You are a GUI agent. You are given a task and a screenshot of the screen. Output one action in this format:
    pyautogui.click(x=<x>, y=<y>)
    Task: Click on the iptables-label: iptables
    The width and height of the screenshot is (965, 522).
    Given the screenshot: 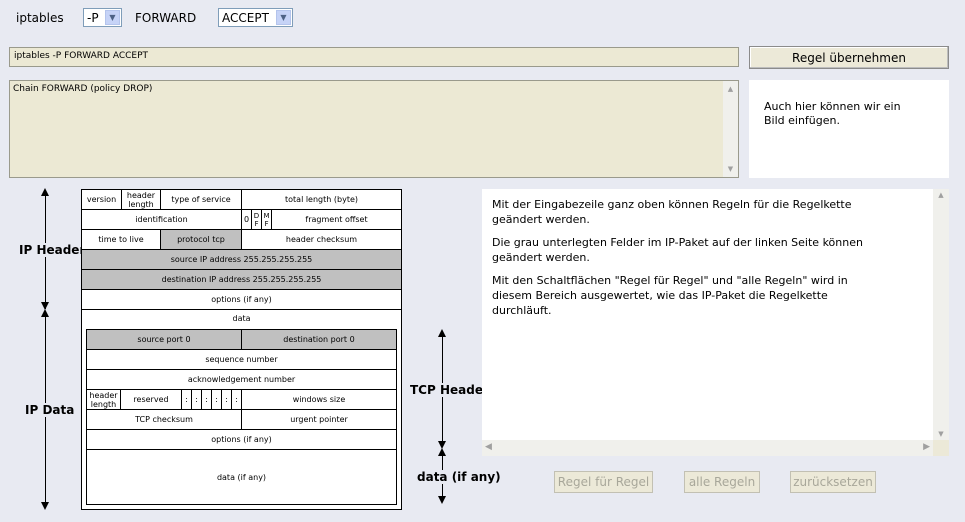 What is the action you would take?
    pyautogui.click(x=40, y=18)
    